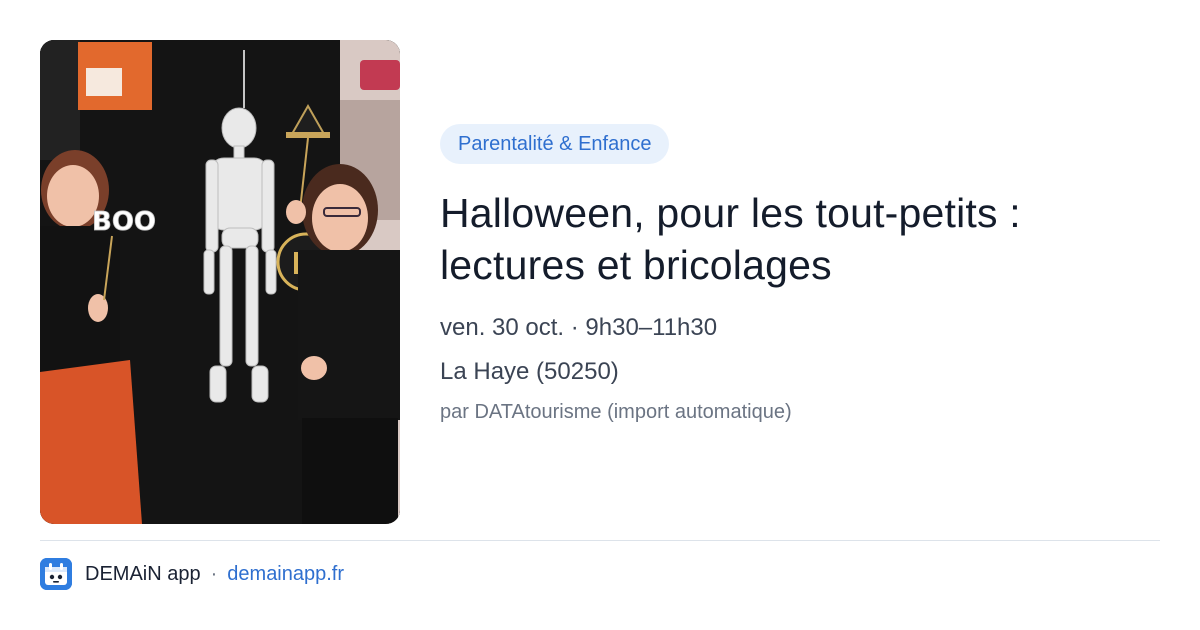 The width and height of the screenshot is (1200, 630). I want to click on event-date: ven. 30 oct. · 9h30–11h30, so click(579, 327).